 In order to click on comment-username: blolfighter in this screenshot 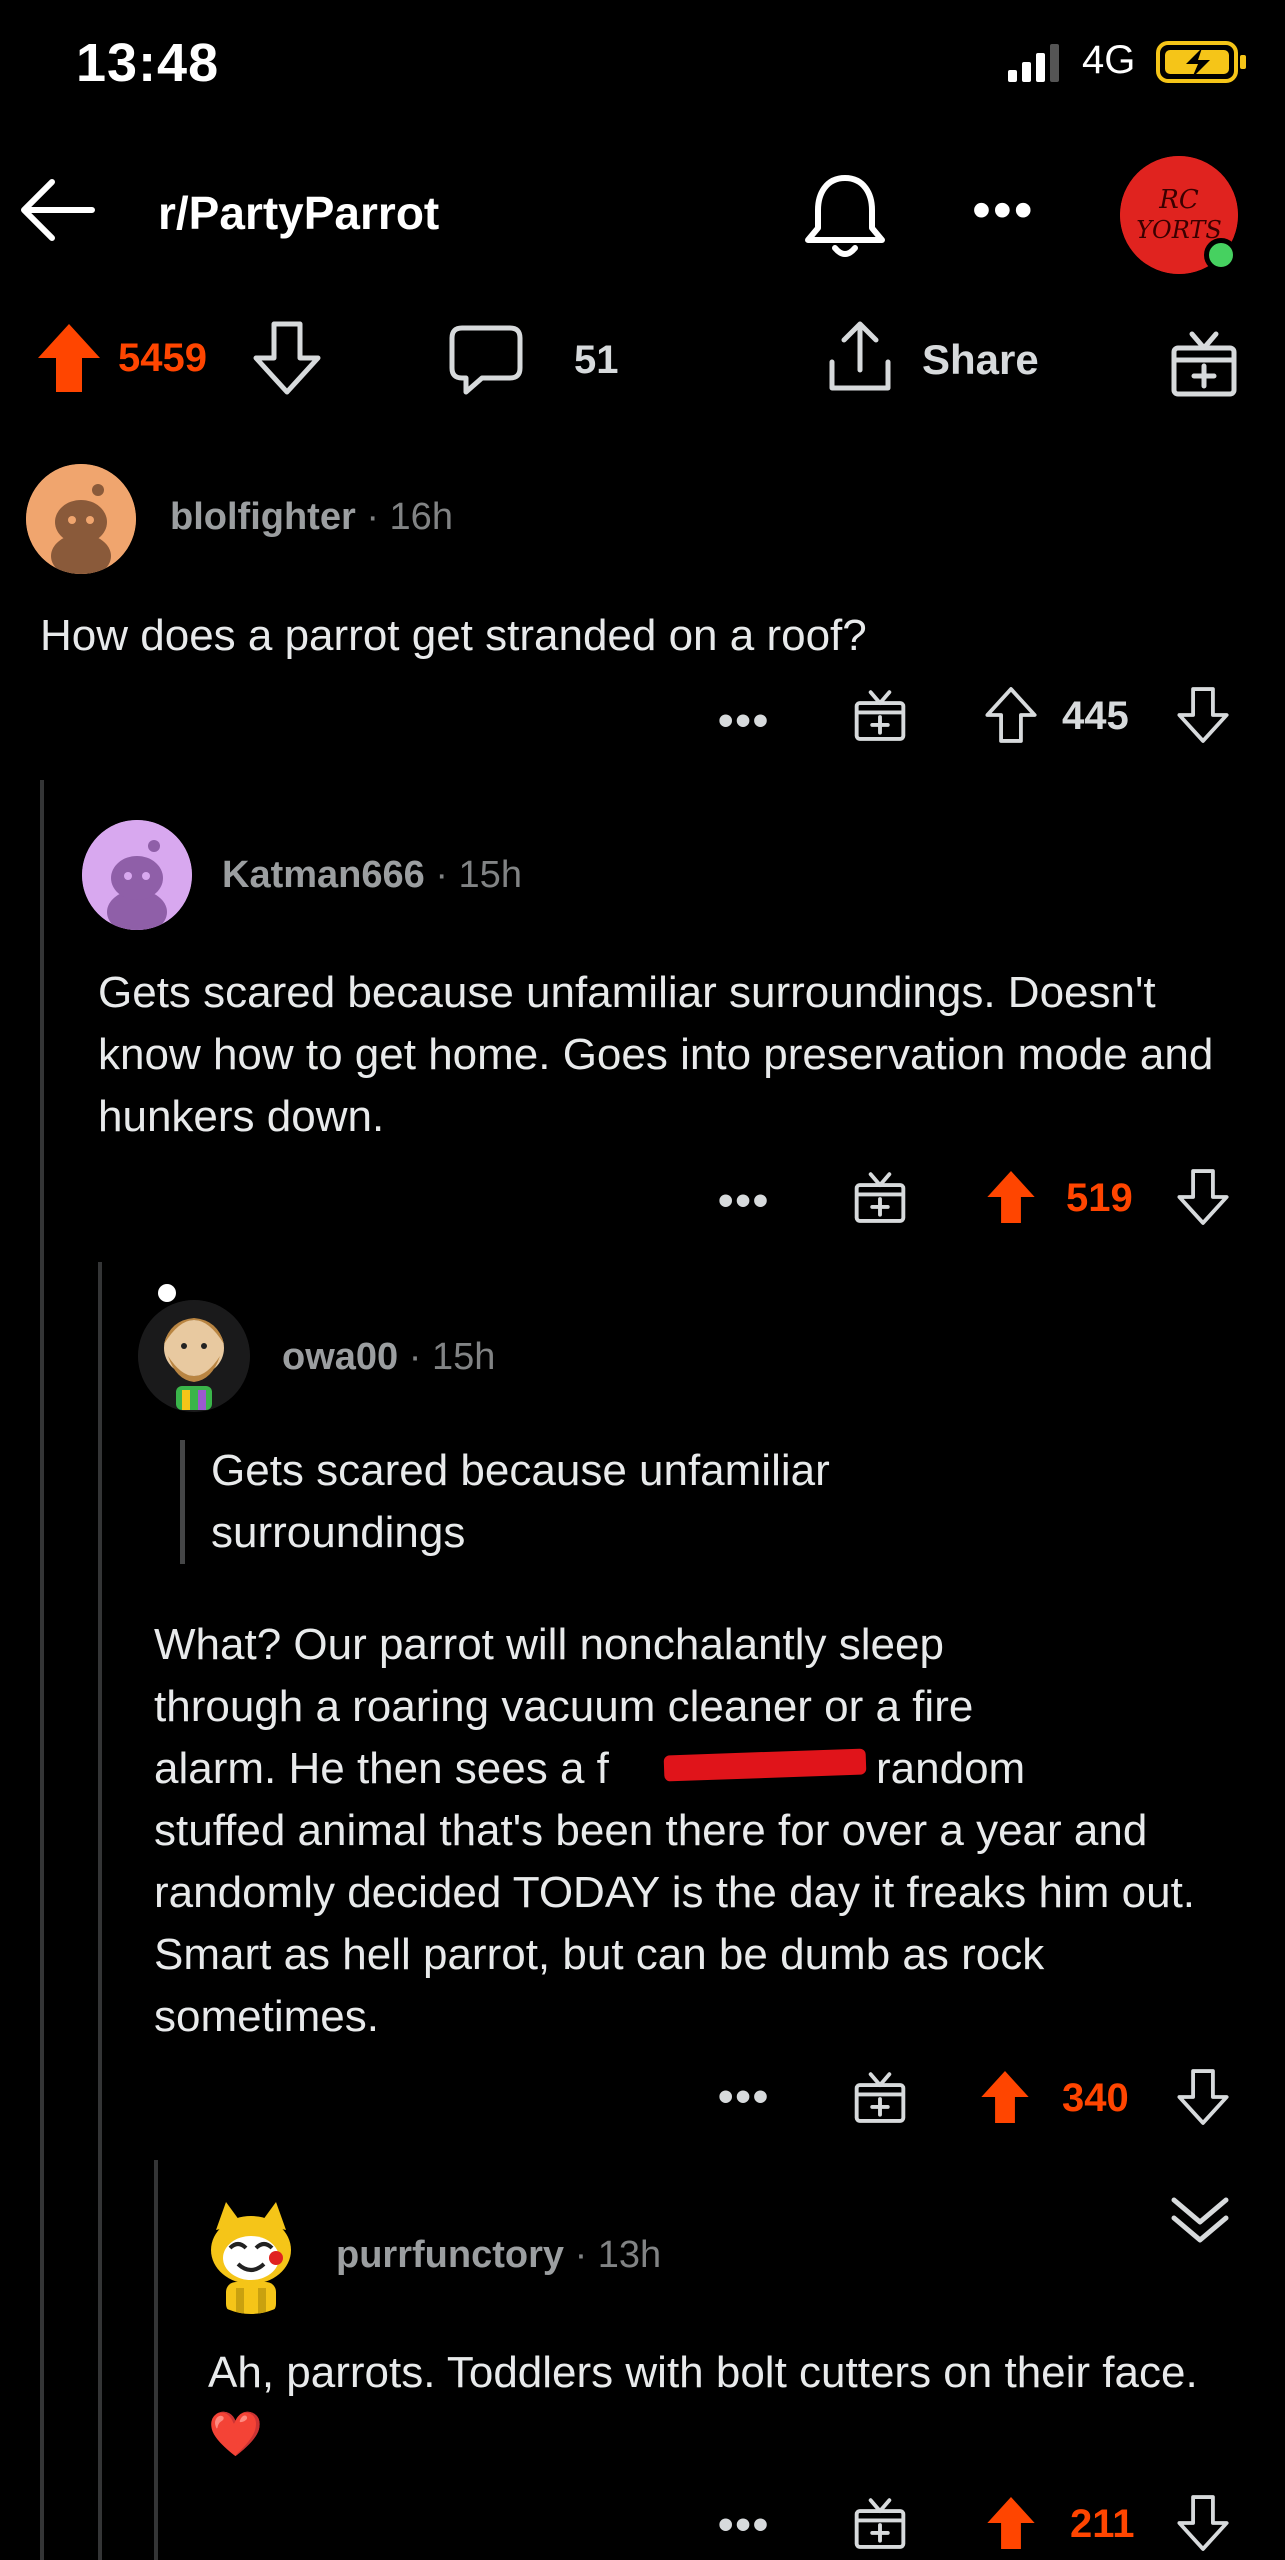, I will do `click(263, 517)`.